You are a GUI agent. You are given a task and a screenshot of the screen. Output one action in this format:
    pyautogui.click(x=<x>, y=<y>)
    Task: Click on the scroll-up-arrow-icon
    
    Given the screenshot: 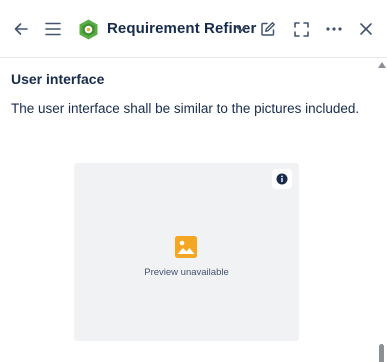 What is the action you would take?
    pyautogui.click(x=382, y=65)
    